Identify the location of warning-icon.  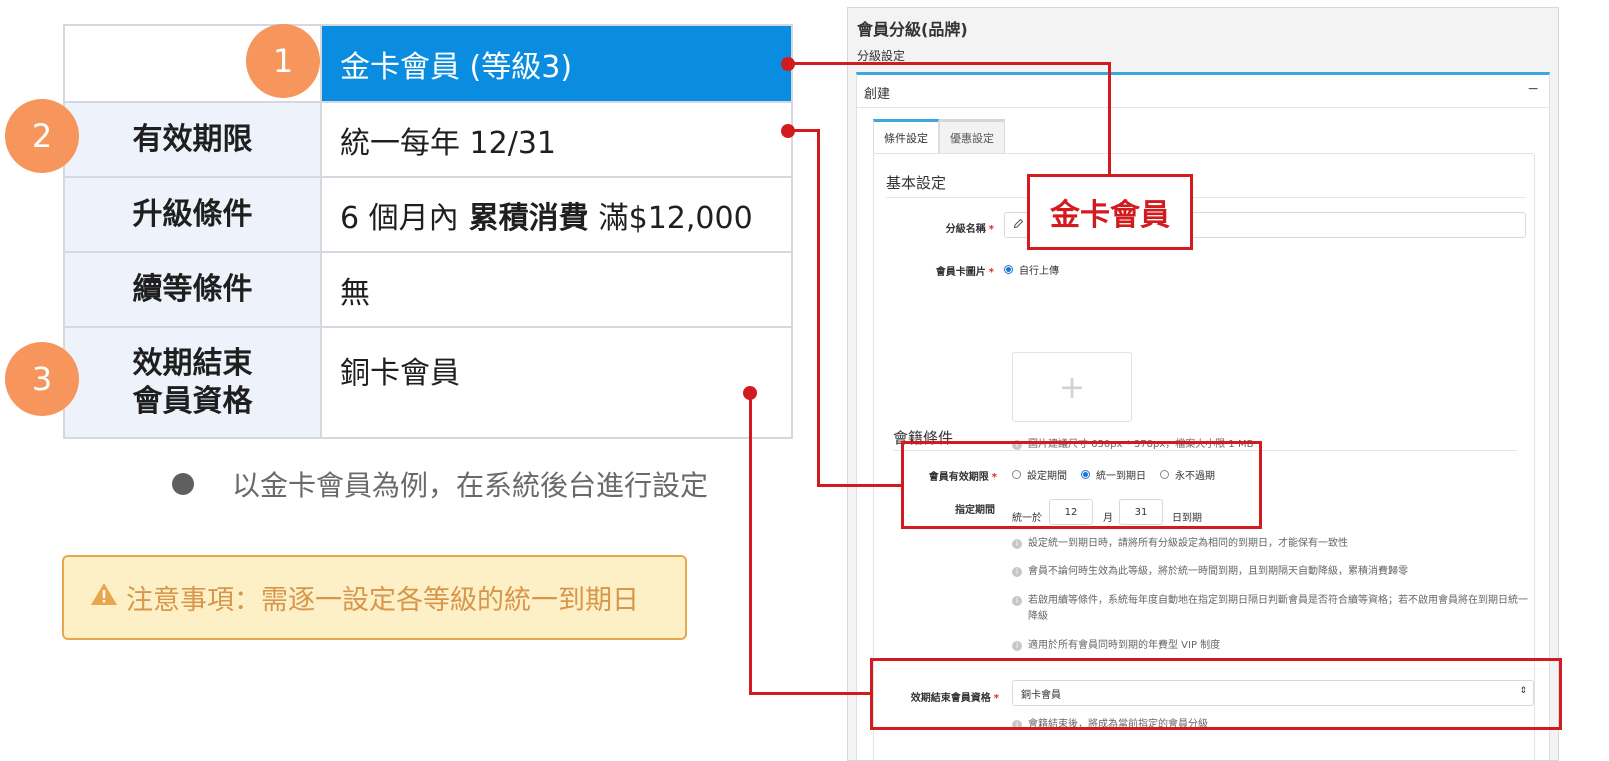
(104, 597).